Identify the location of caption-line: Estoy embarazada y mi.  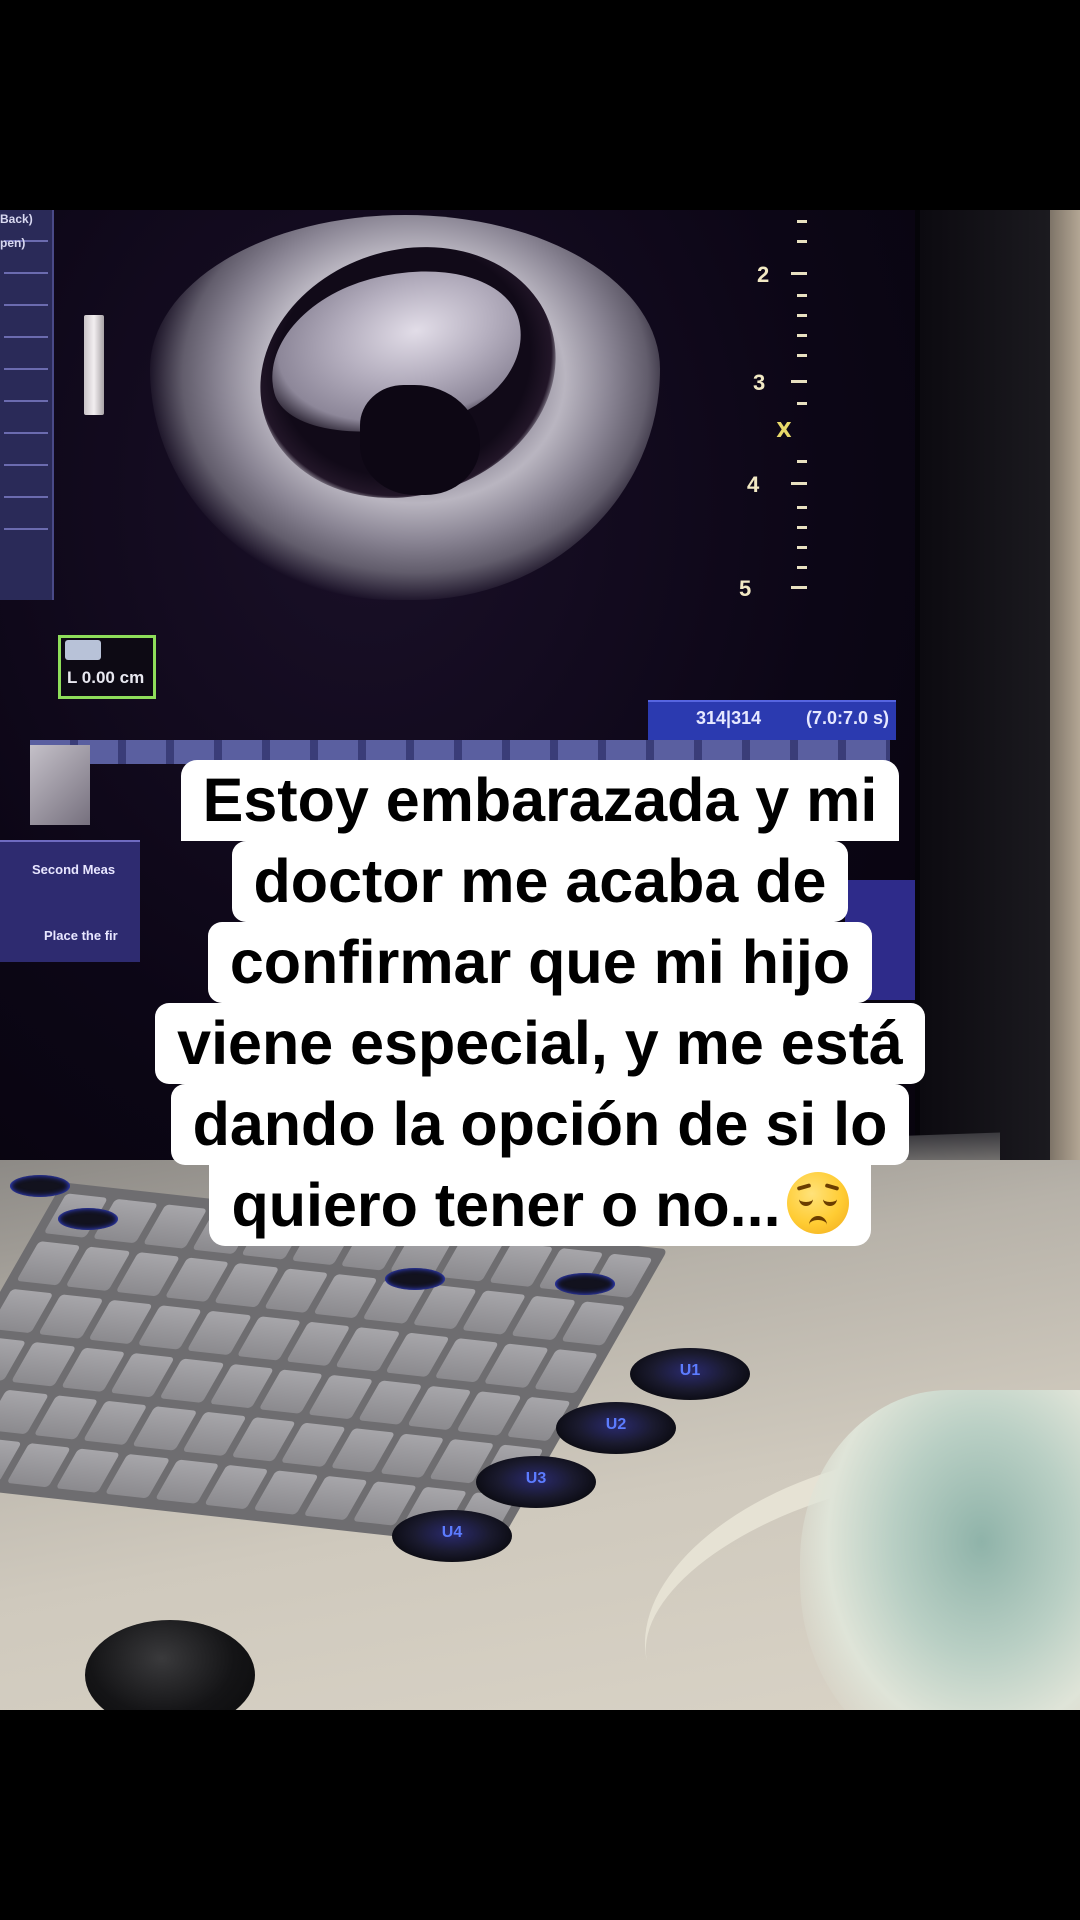
(540, 800).